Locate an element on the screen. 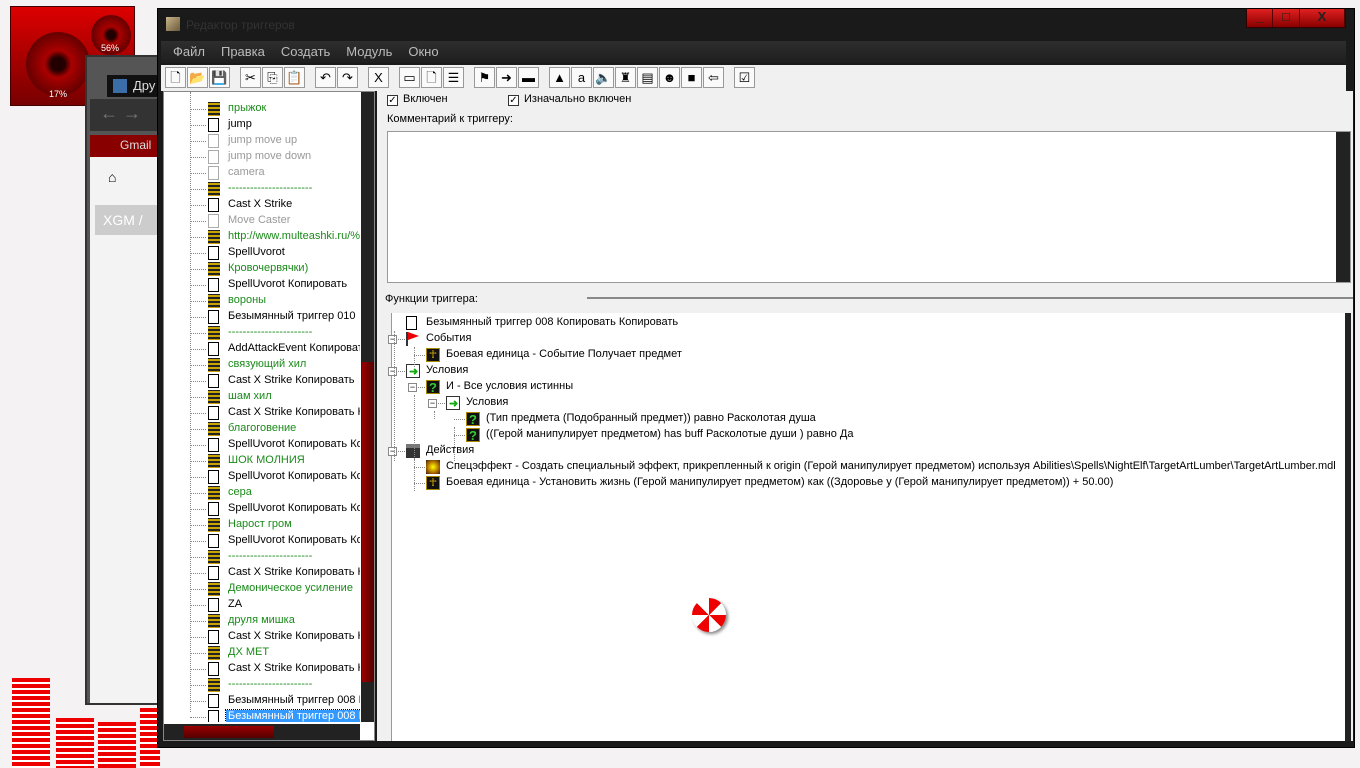 Image resolution: width=1360 pixels, height=768 pixels. tree-item-label: Cast X Strike is located at coordinates (260, 204).